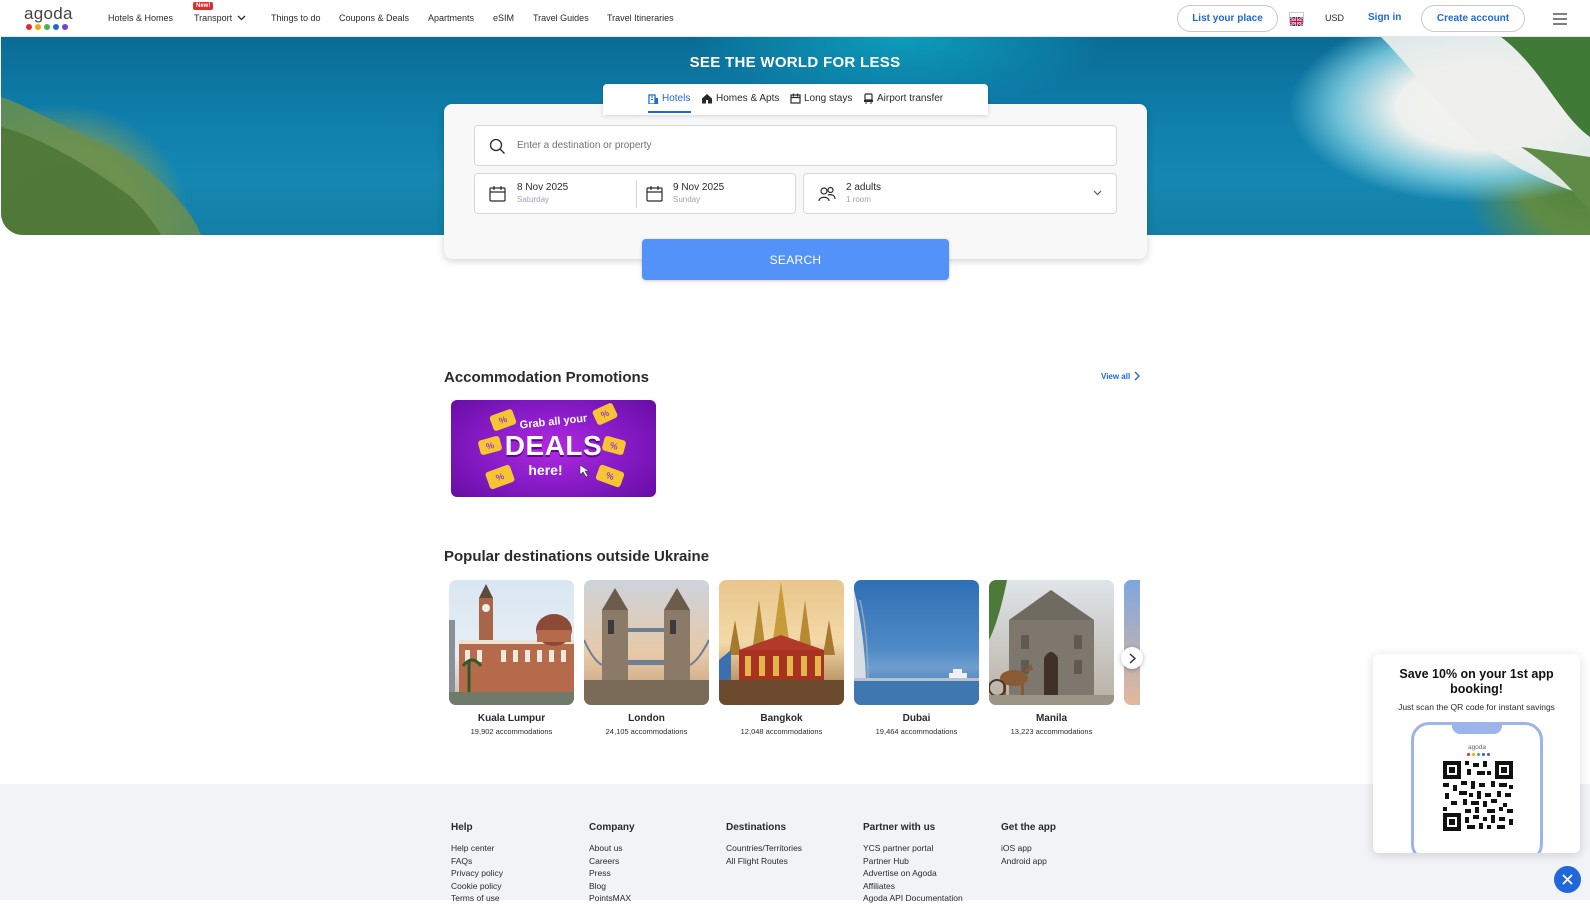 This screenshot has width=1590, height=905. What do you see at coordinates (1051, 731) in the screenshot?
I see `destination-count: 13,223 accommodations` at bounding box center [1051, 731].